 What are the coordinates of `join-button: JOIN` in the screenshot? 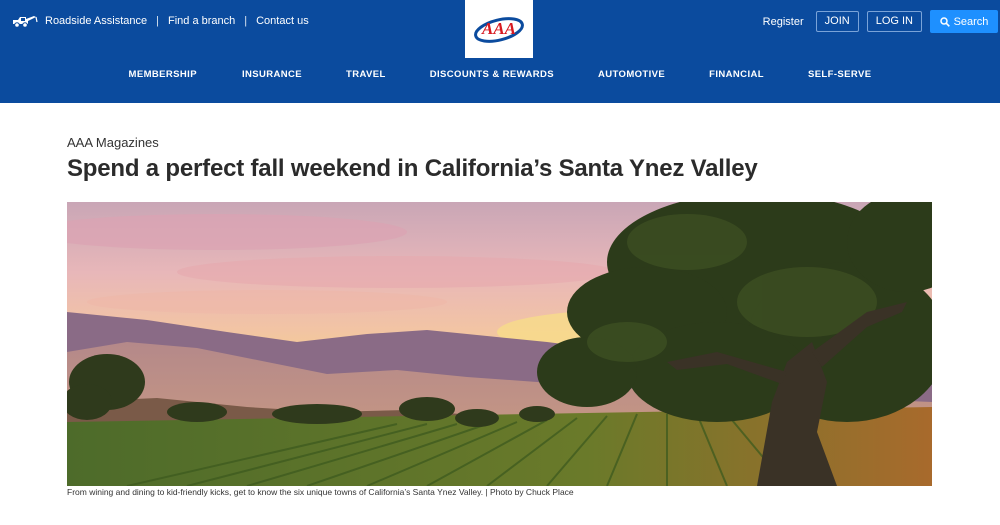 It's located at (837, 21).